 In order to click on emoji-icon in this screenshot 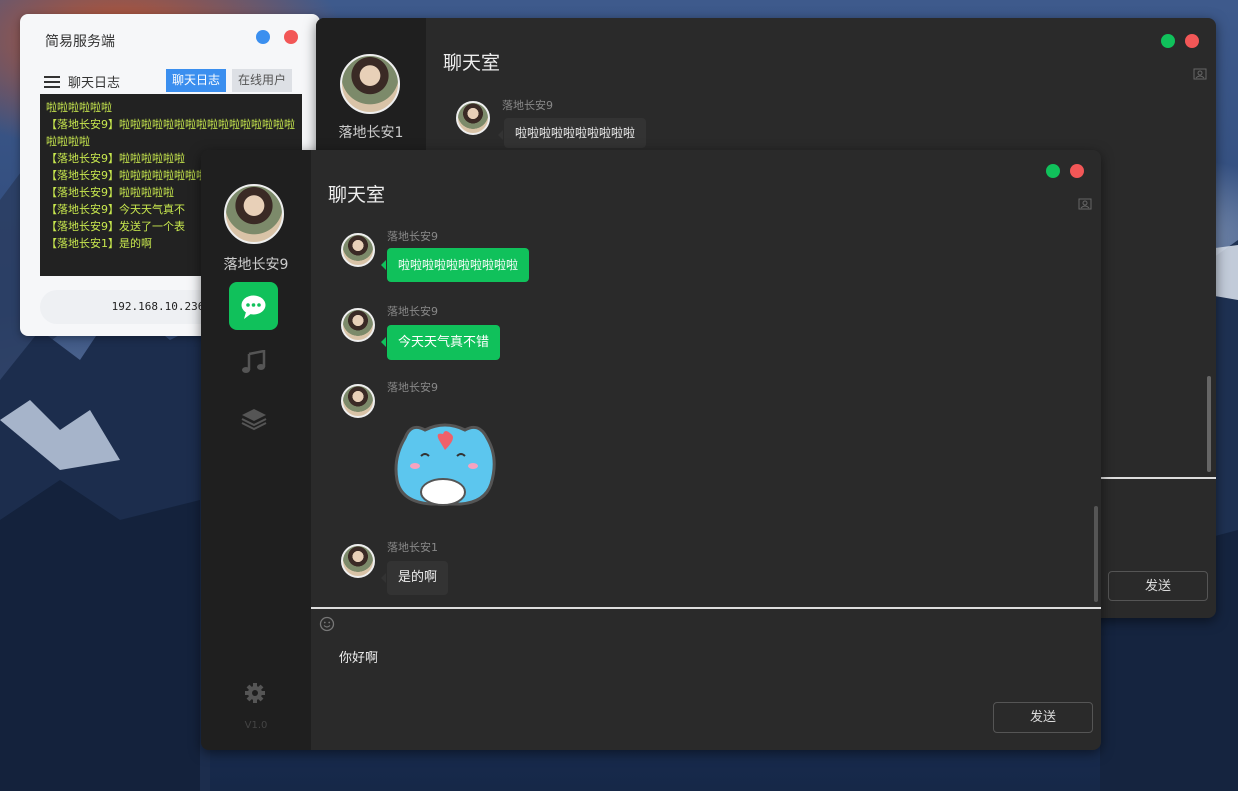, I will do `click(327, 624)`.